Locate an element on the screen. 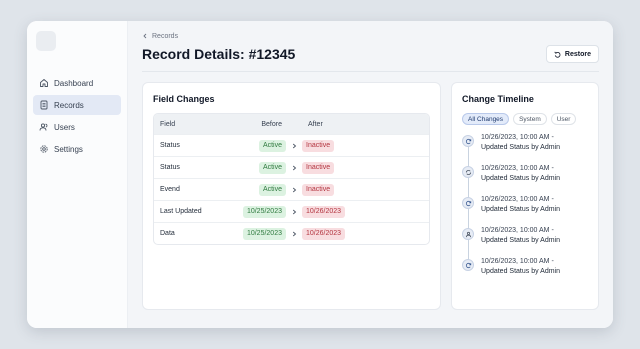  timeline-filters: All Changes System User is located at coordinates (525, 119).